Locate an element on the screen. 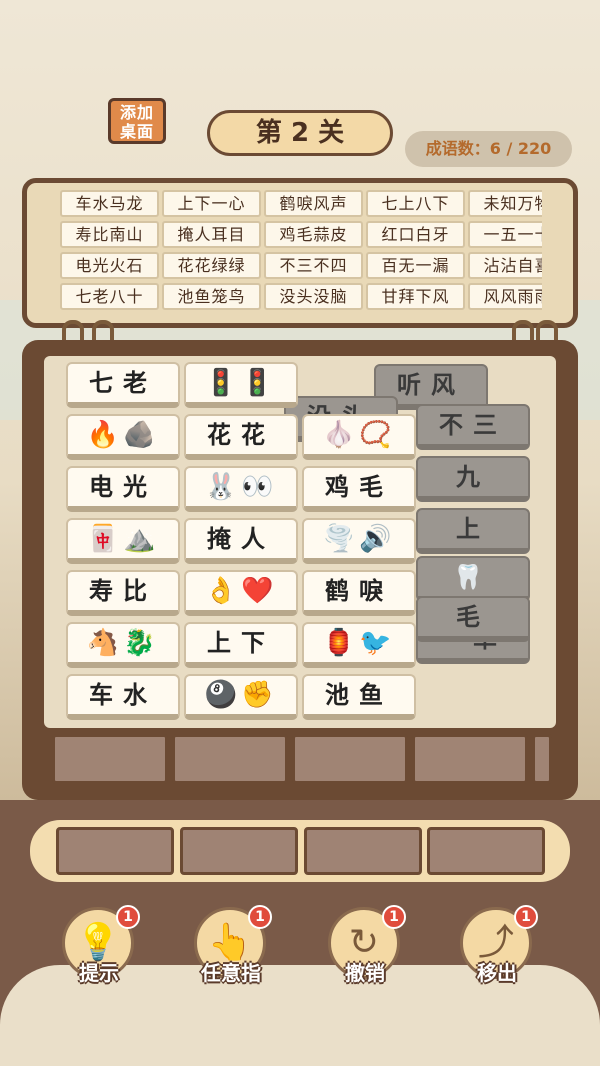 The image size is (600, 1066). idiom-item: 一五一十 is located at coordinates (505, 234).